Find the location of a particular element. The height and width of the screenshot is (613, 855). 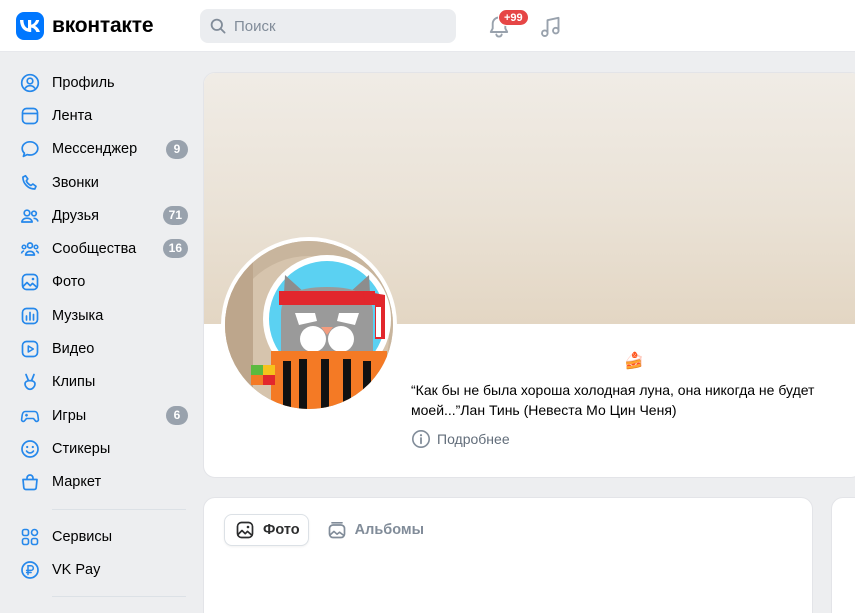

avatar-image is located at coordinates (309, 325).